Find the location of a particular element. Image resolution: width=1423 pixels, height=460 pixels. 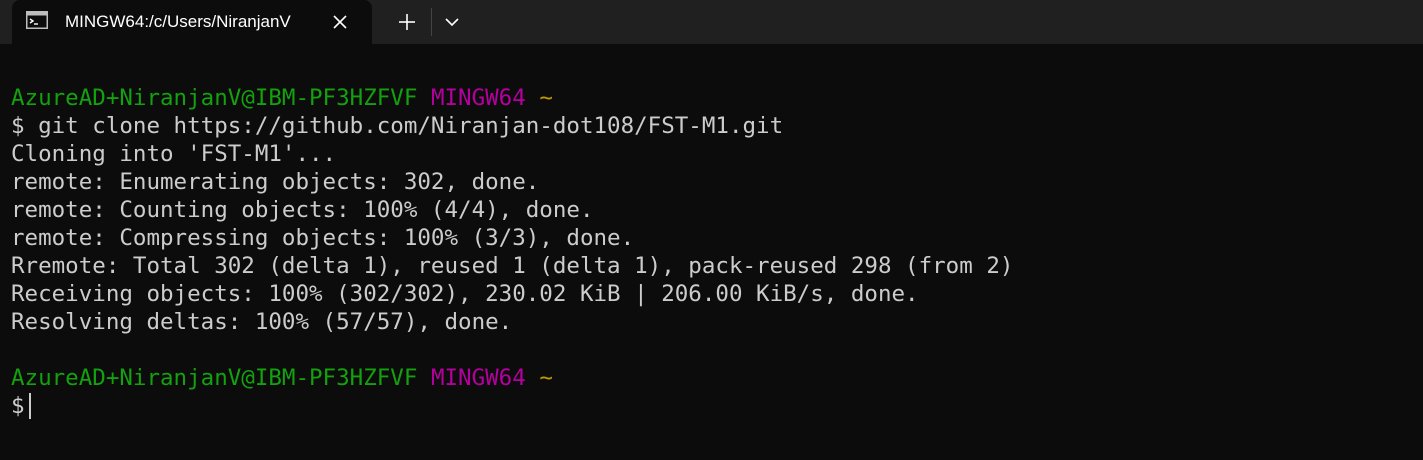

text-cursor is located at coordinates (29, 406).